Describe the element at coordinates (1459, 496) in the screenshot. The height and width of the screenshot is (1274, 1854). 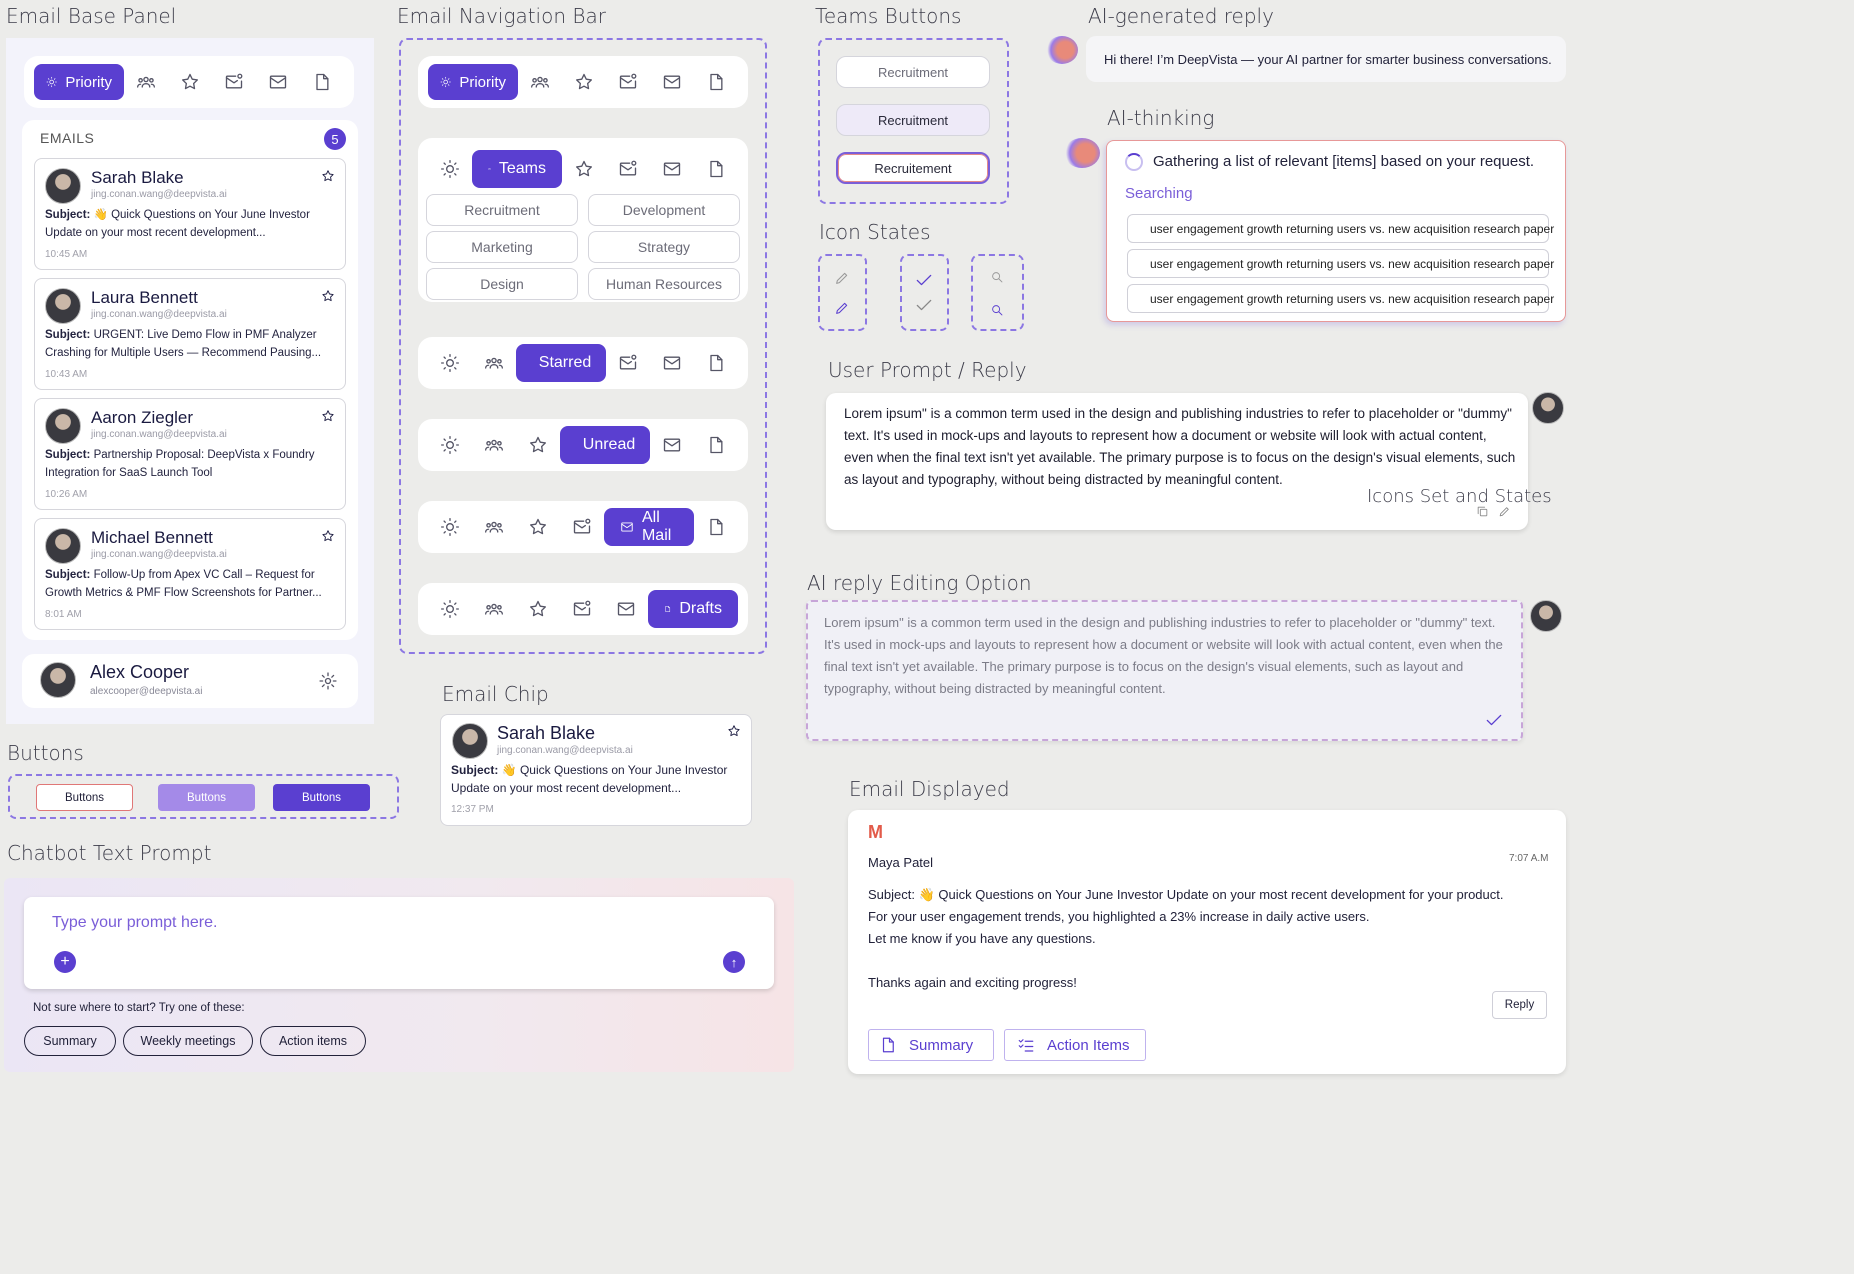
I see `section-title-icons-set: Icons Set and States` at that location.